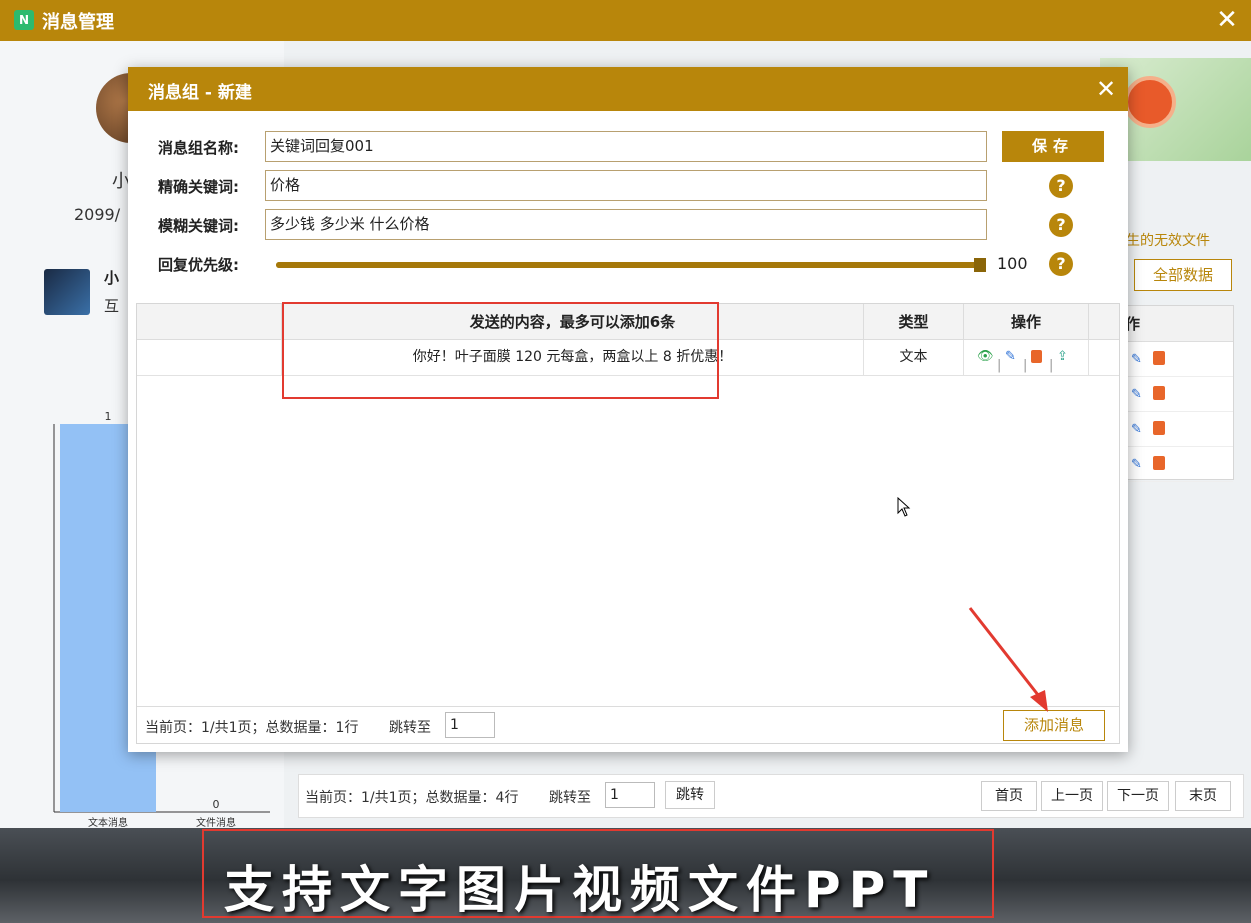  What do you see at coordinates (1061, 264) in the screenshot?
I see `priority-help-icon: ?` at bounding box center [1061, 264].